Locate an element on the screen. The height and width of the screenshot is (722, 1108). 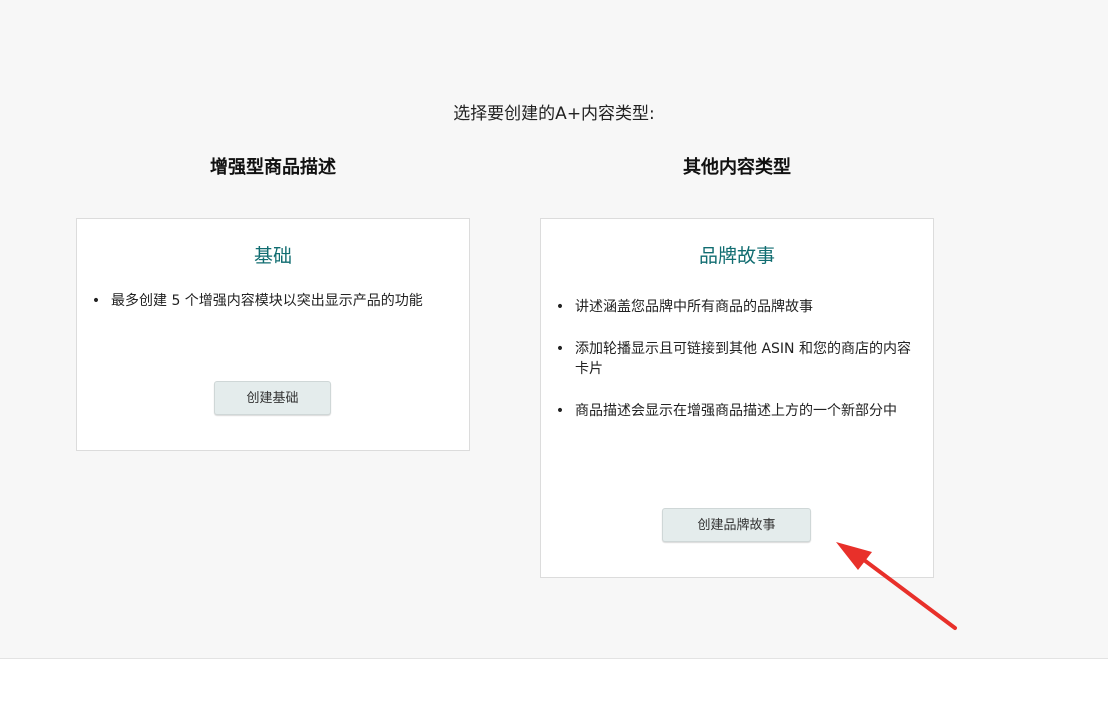
list-item: • 添加轮播显示且可链接到其他 ASIN 和您的商店的内容卡片 is located at coordinates (735, 359).